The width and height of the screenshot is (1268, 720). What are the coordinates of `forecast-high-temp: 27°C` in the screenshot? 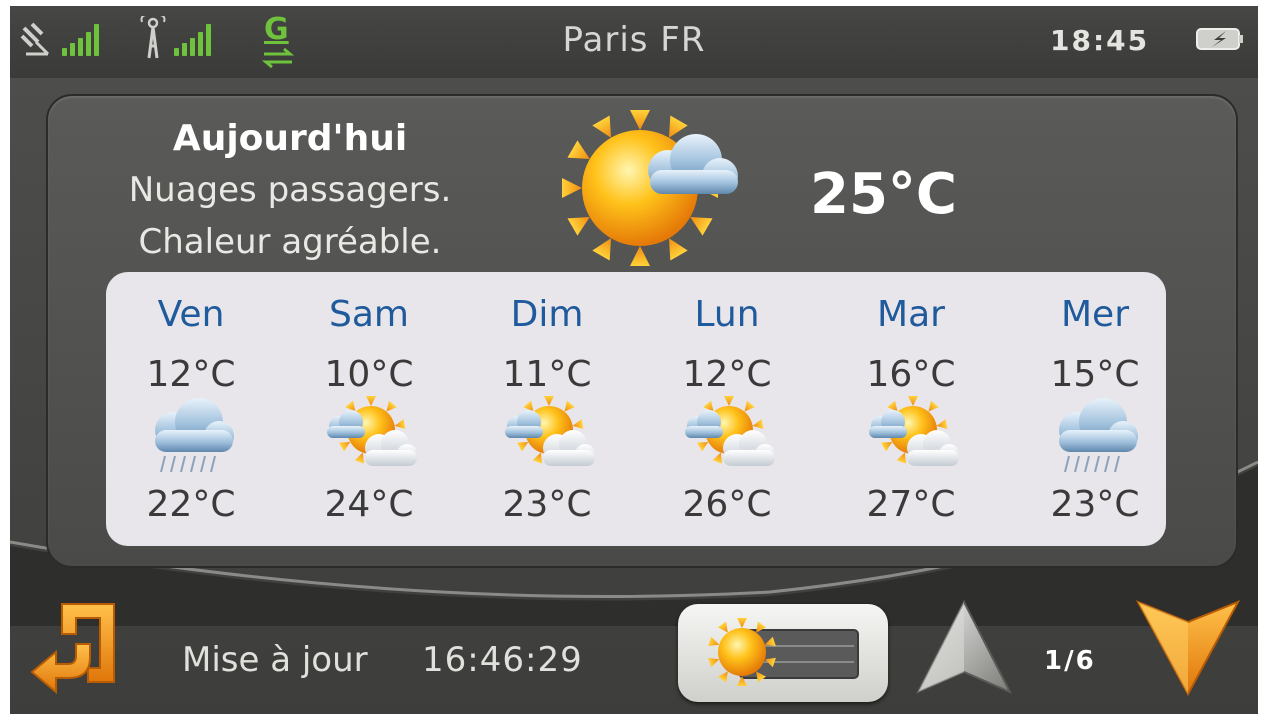 It's located at (911, 504).